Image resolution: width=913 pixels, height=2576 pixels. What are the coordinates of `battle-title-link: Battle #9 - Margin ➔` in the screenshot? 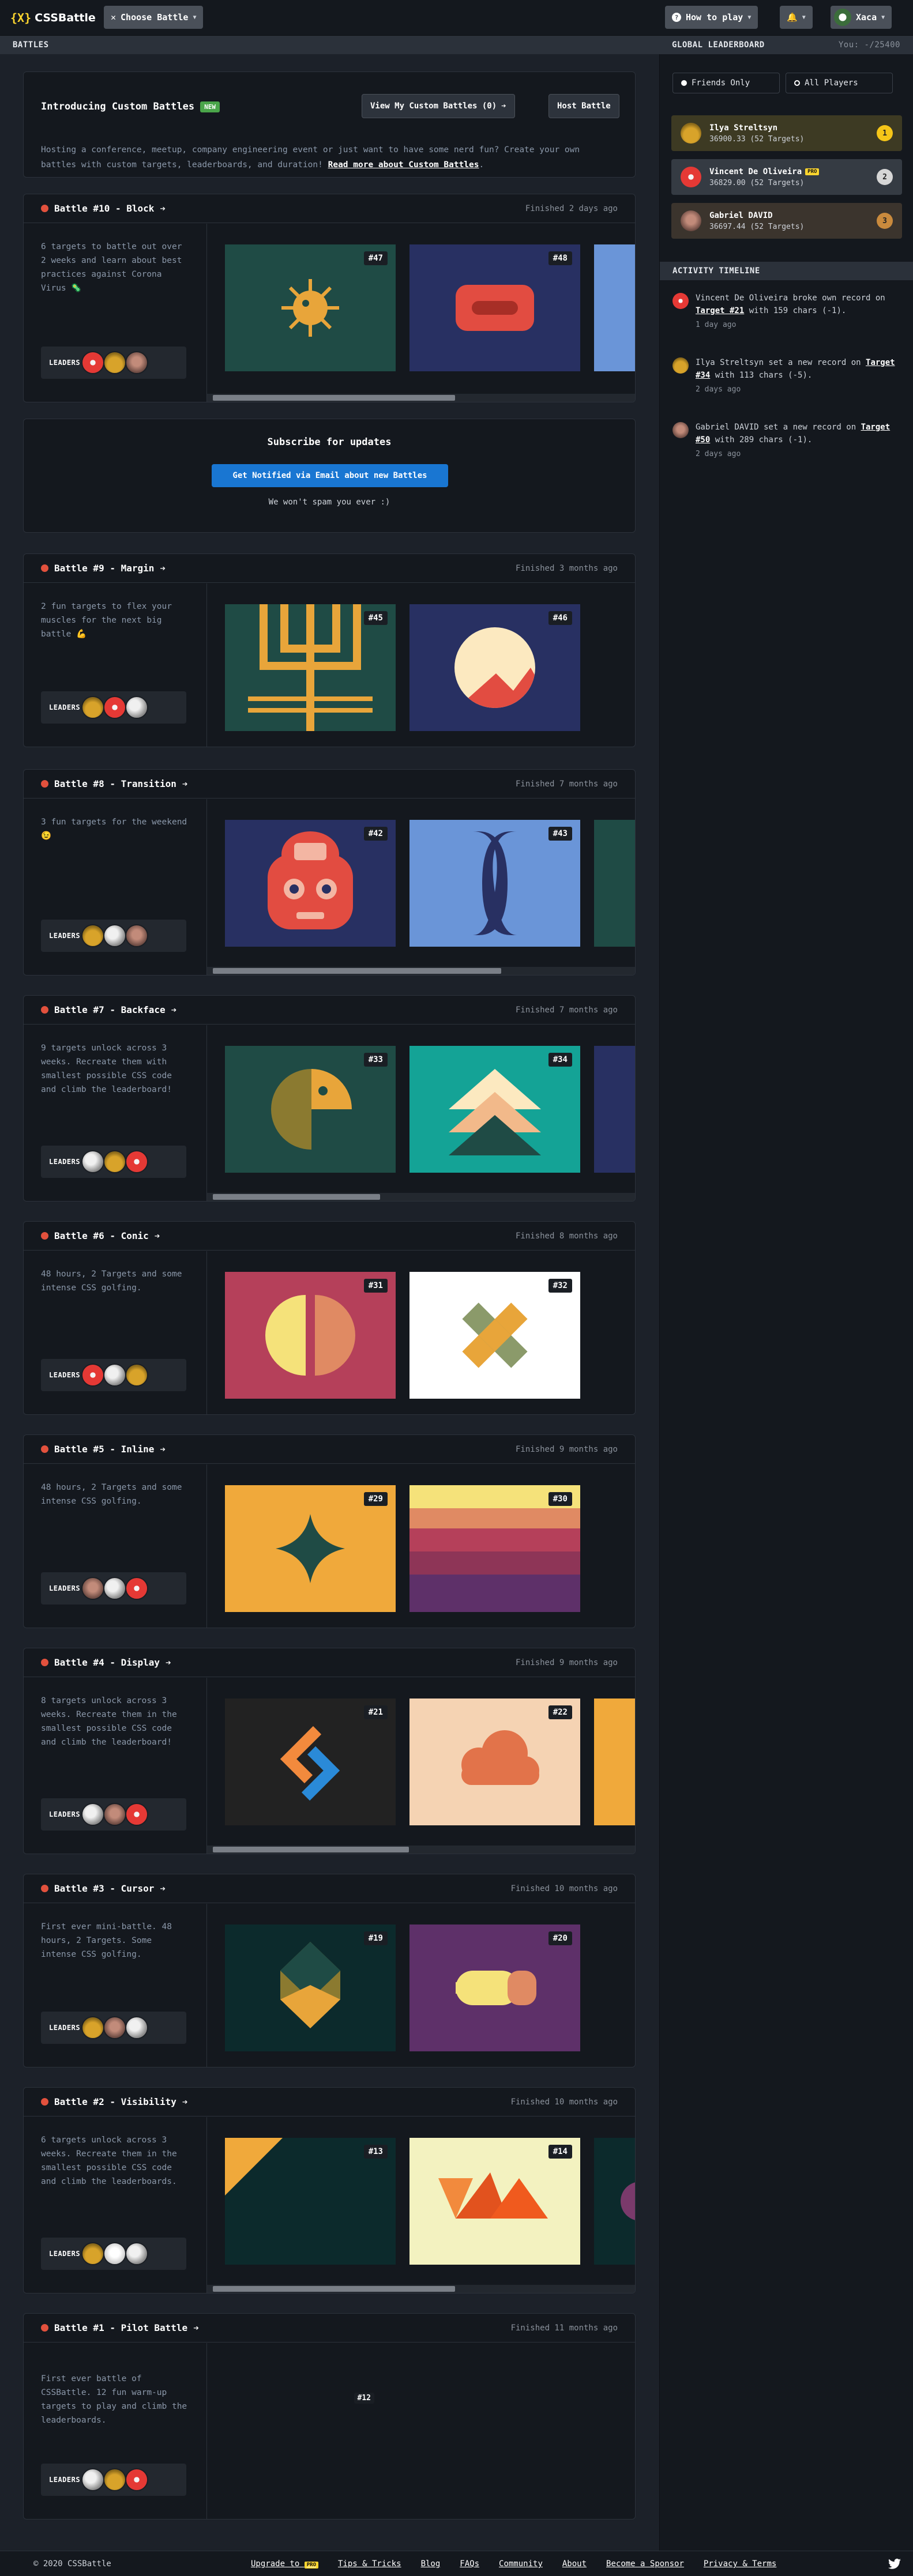 It's located at (103, 568).